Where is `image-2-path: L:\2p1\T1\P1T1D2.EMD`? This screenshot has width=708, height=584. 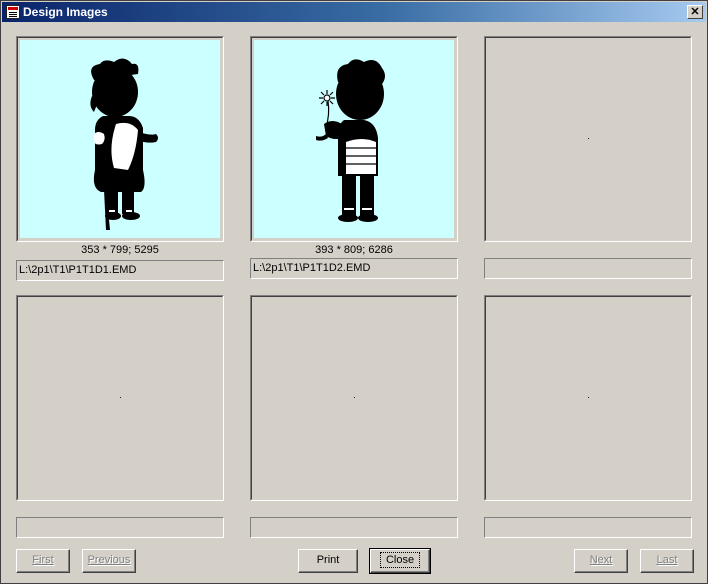
image-2-path: L:\2p1\T1\P1T1D2.EMD is located at coordinates (354, 268).